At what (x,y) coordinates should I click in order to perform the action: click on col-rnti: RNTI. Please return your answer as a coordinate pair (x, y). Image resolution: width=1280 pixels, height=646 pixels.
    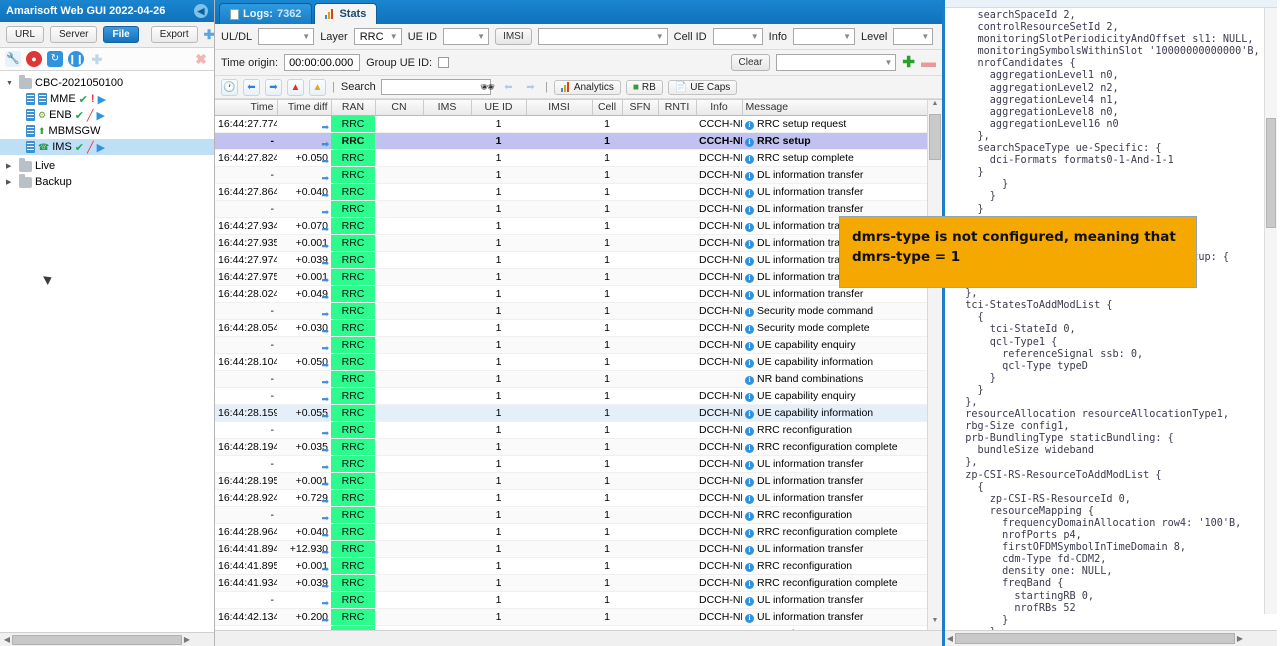
    Looking at the image, I should click on (677, 108).